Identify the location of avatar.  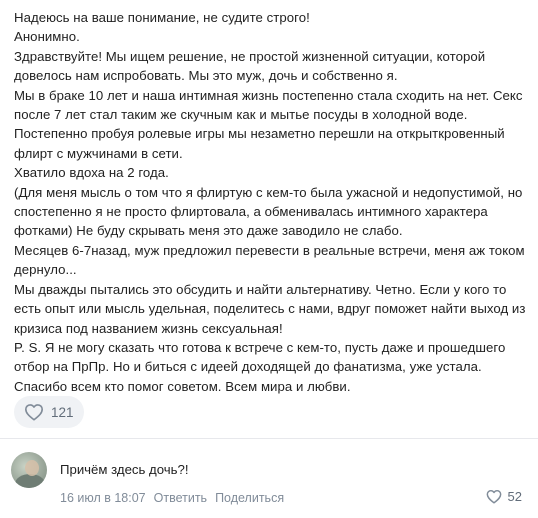
(29, 470).